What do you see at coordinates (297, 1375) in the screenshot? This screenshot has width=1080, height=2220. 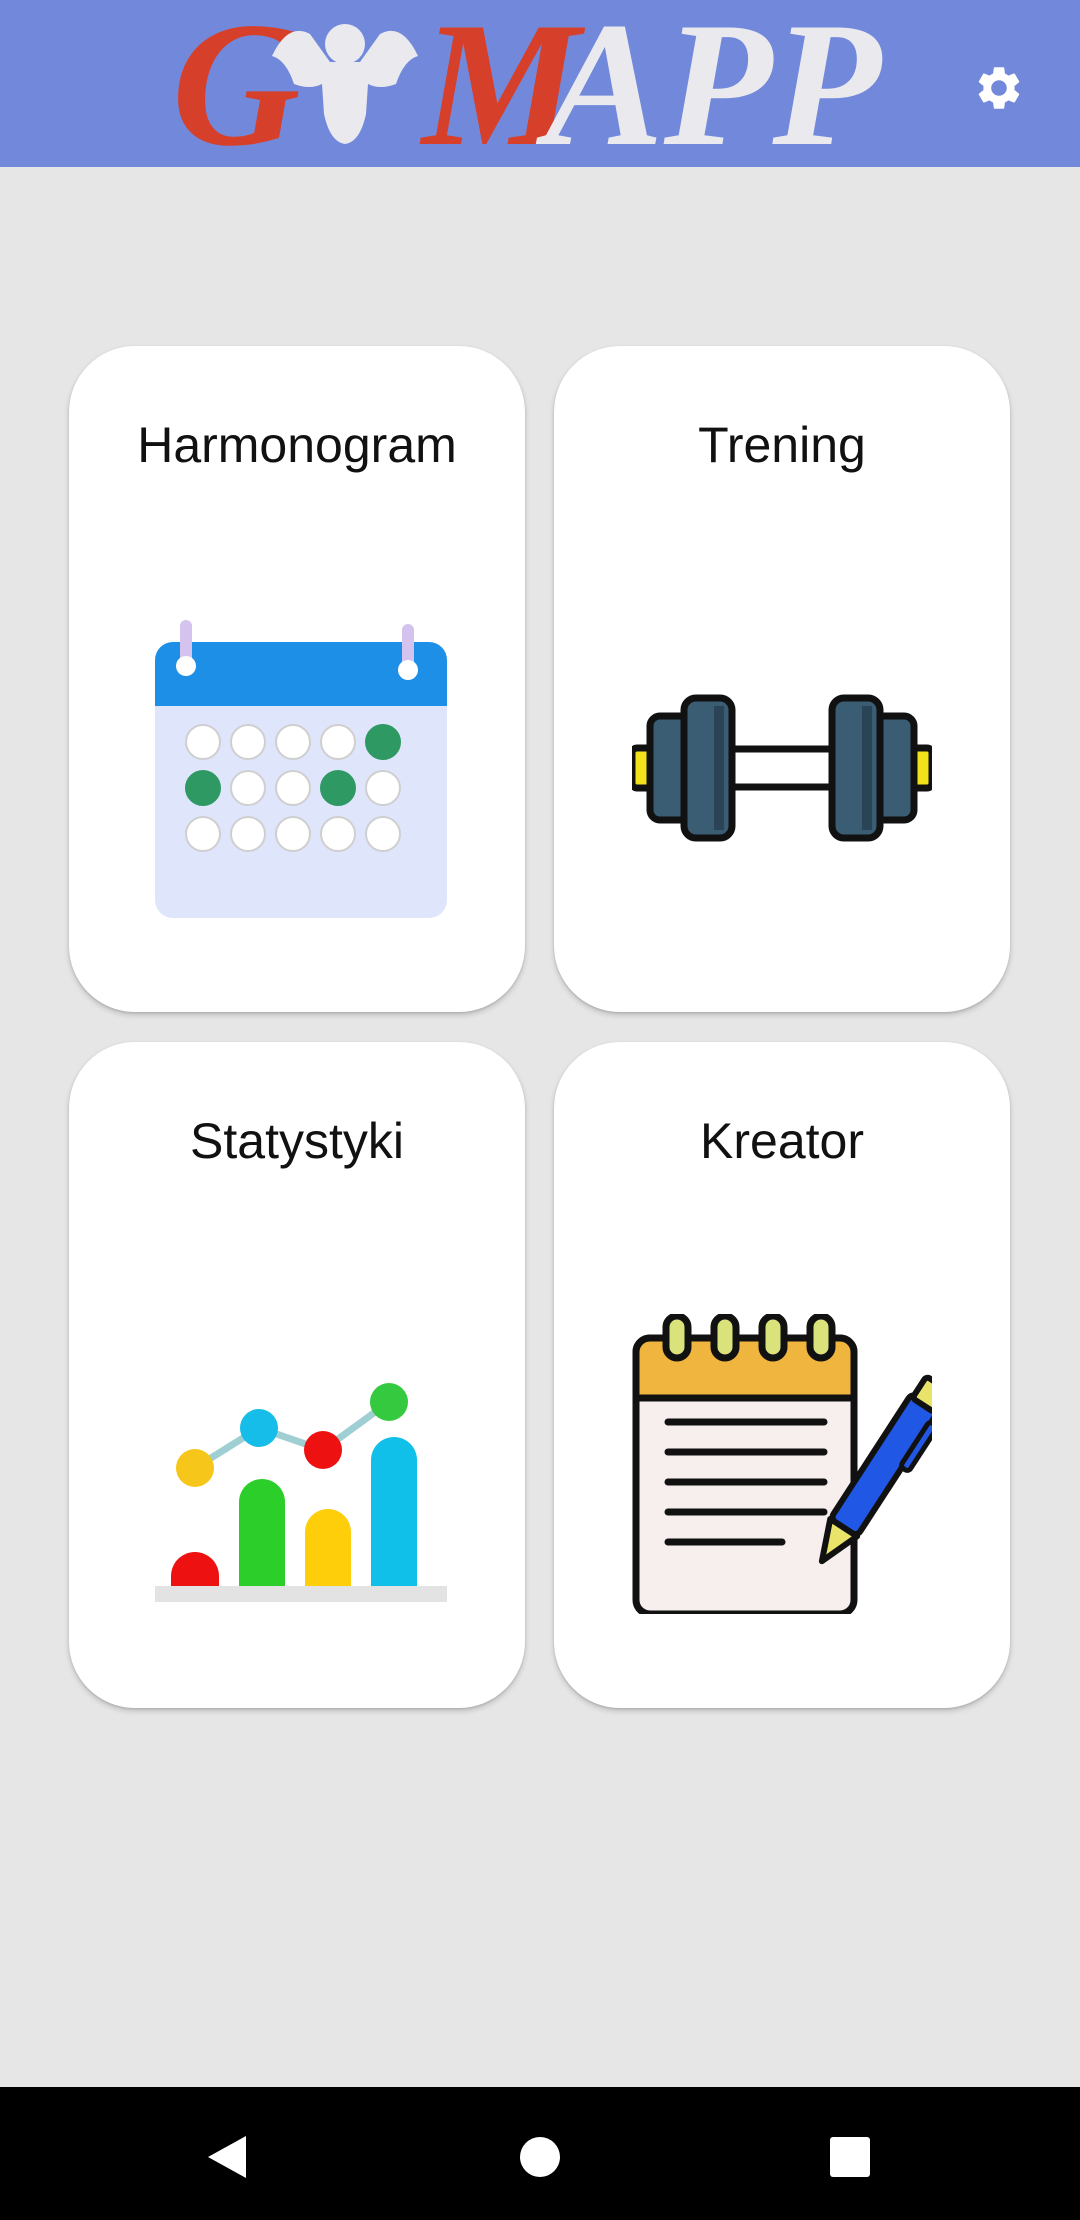 I see `tile-statystyki: Statystyki` at bounding box center [297, 1375].